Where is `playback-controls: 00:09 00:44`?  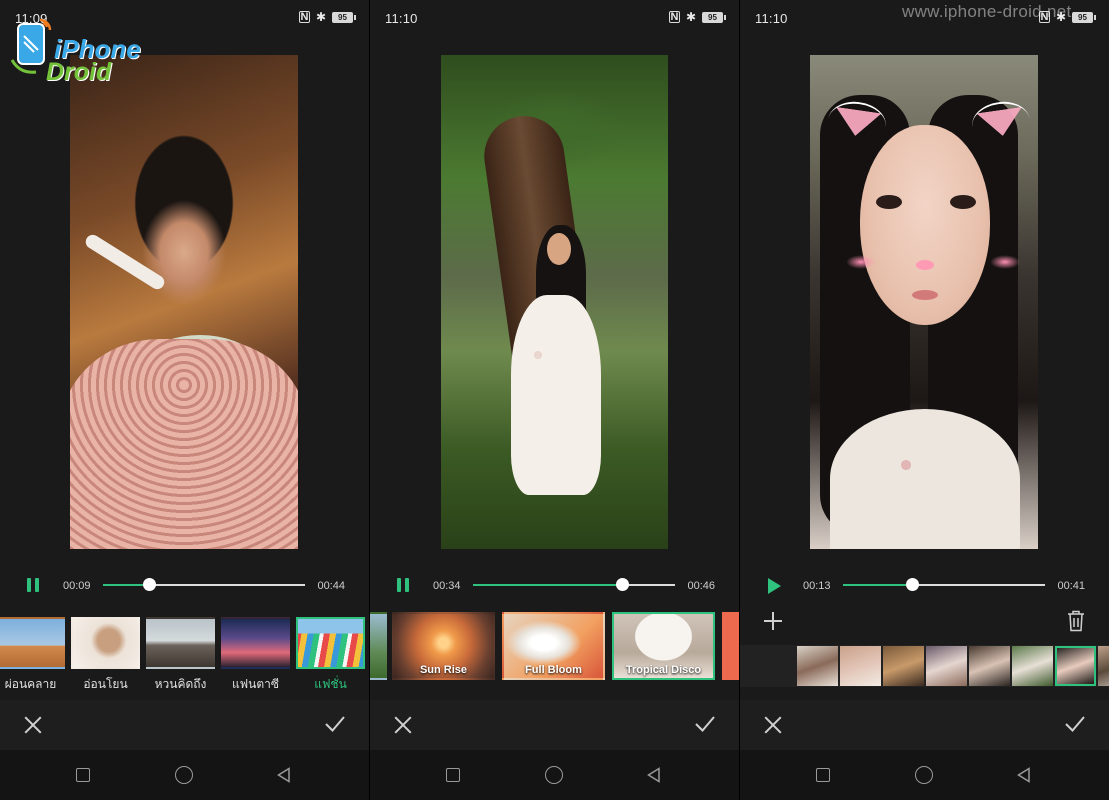
playback-controls: 00:09 00:44 is located at coordinates (184, 586).